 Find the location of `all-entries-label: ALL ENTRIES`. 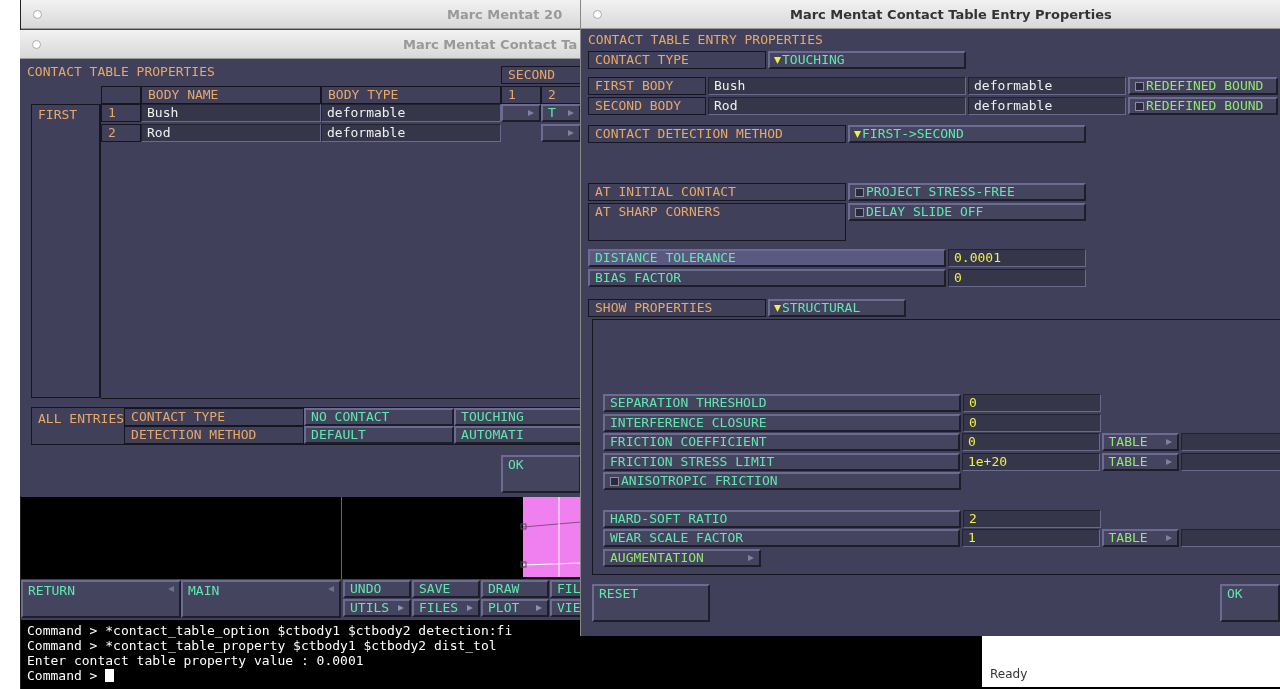

all-entries-label: ALL ENTRIES is located at coordinates (81, 419).